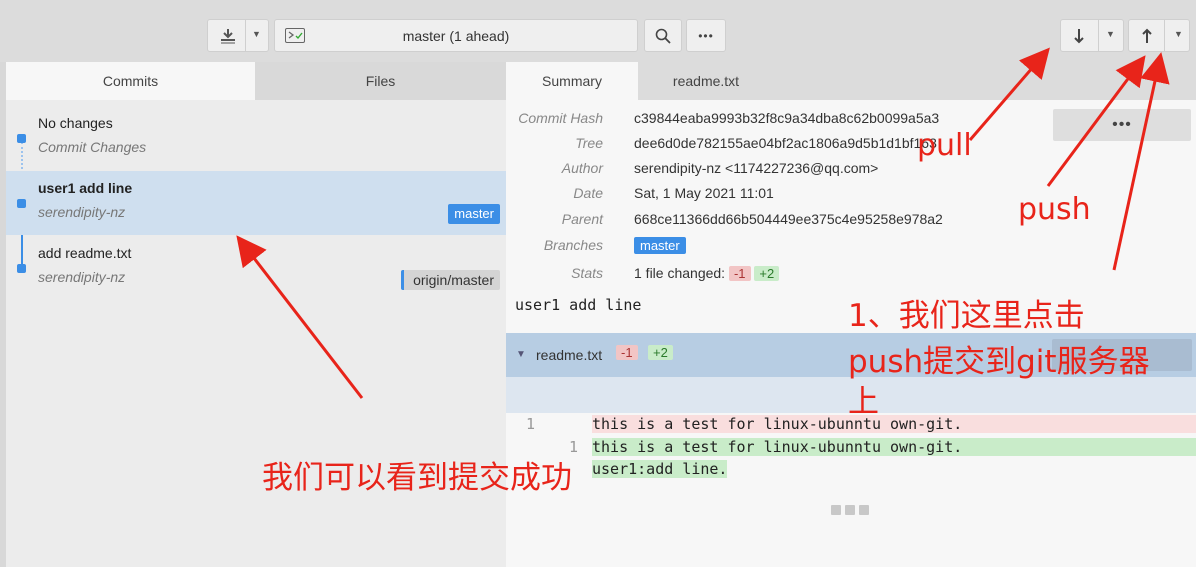 Image resolution: width=1196 pixels, height=567 pixels. I want to click on tab-files: Files, so click(380, 81).